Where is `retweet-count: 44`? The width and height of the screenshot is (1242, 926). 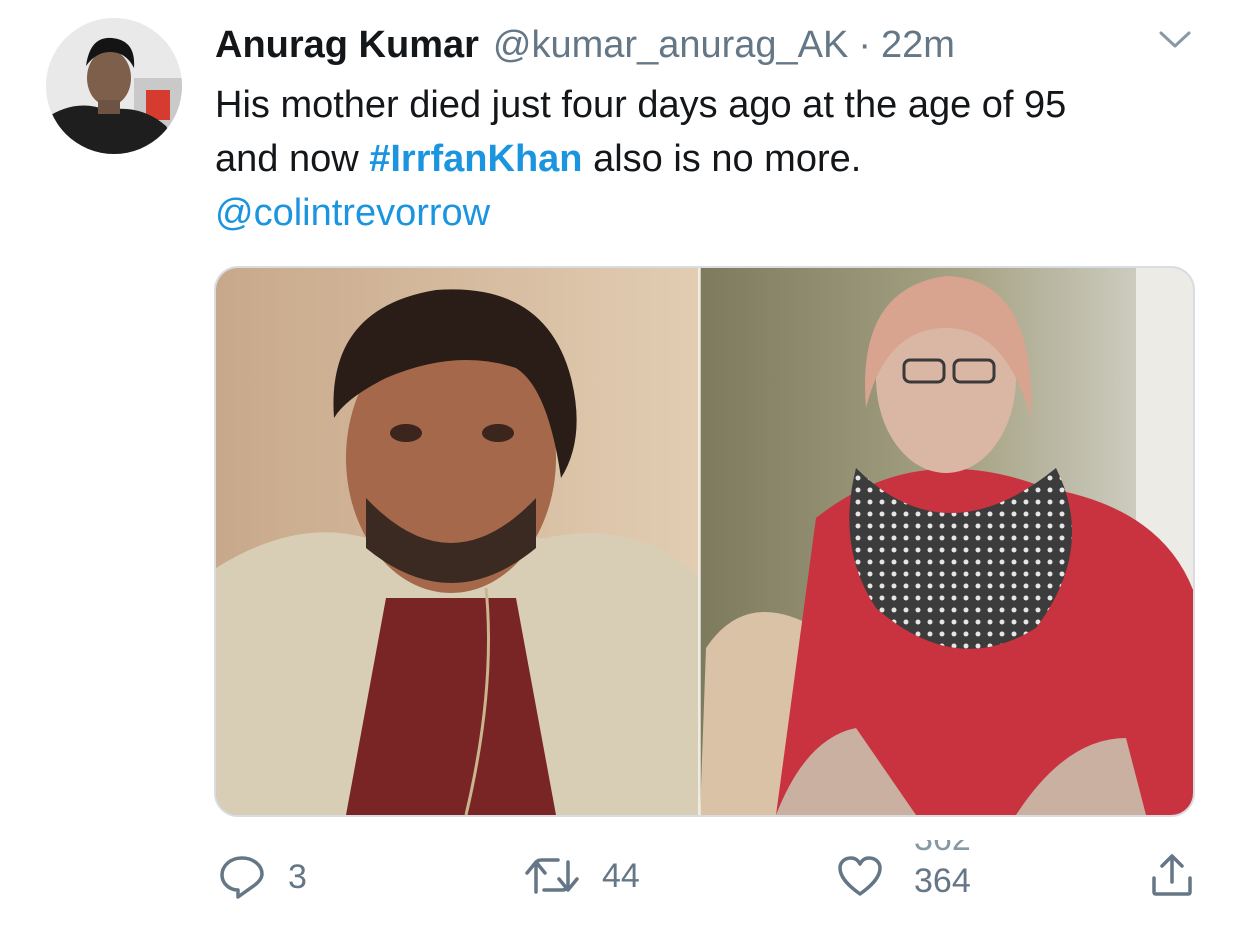
retweet-count: 44 is located at coordinates (621, 875).